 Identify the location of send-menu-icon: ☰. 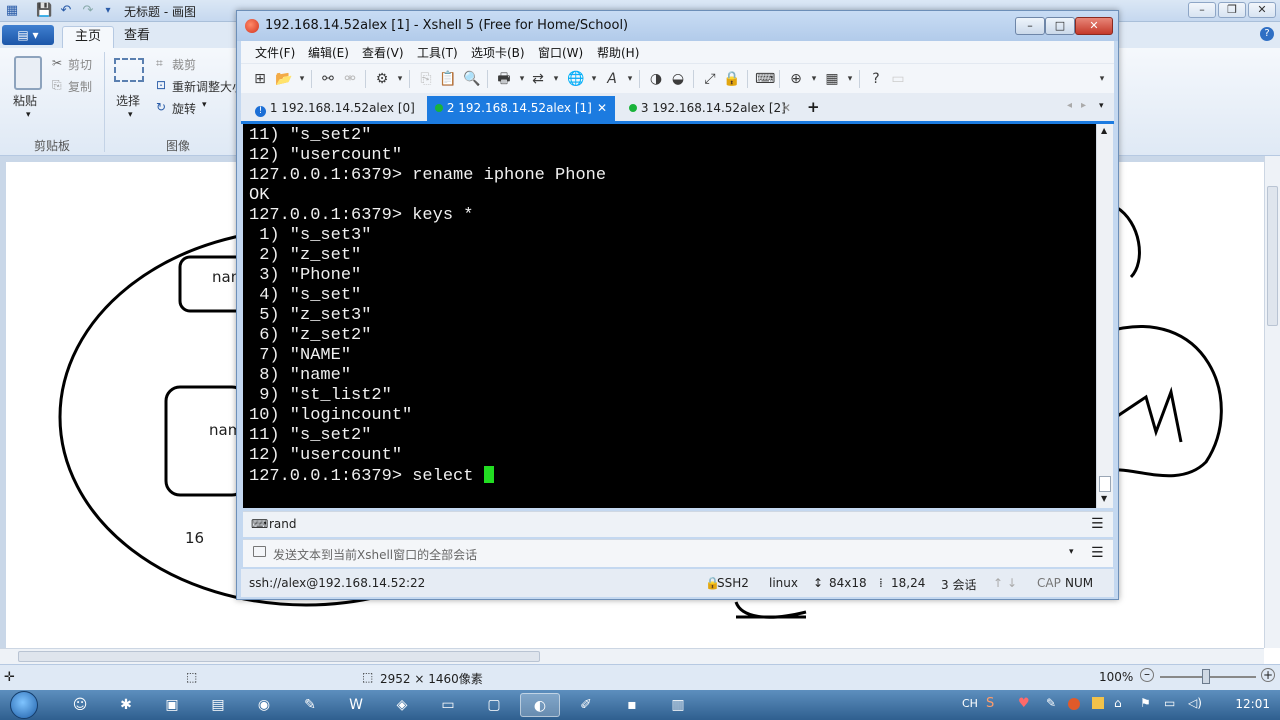
(1097, 553).